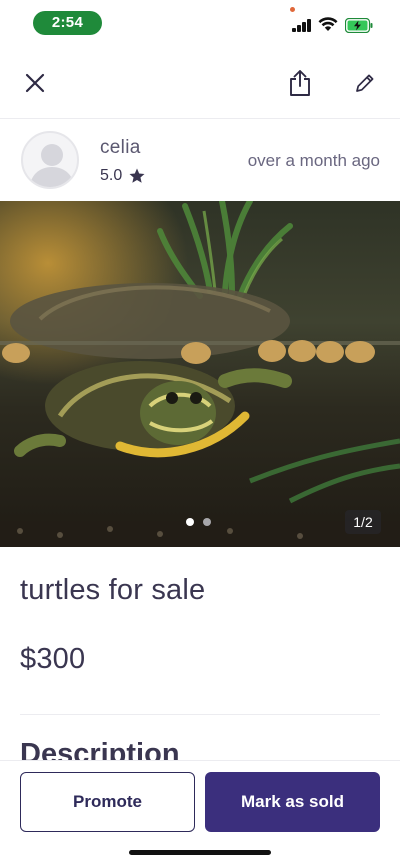  Describe the element at coordinates (363, 522) in the screenshot. I see `photo-counter: 1/2` at that location.